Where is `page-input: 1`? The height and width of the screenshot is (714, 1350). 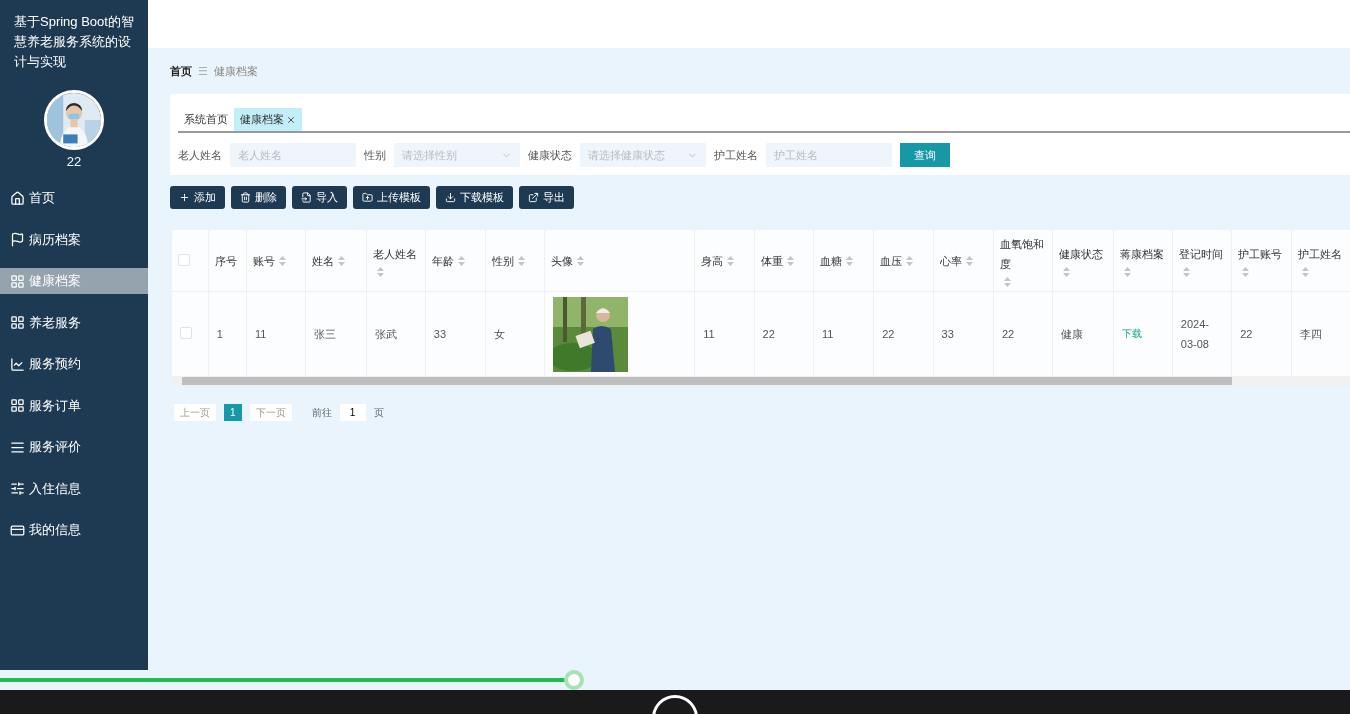
page-input: 1 is located at coordinates (352, 412).